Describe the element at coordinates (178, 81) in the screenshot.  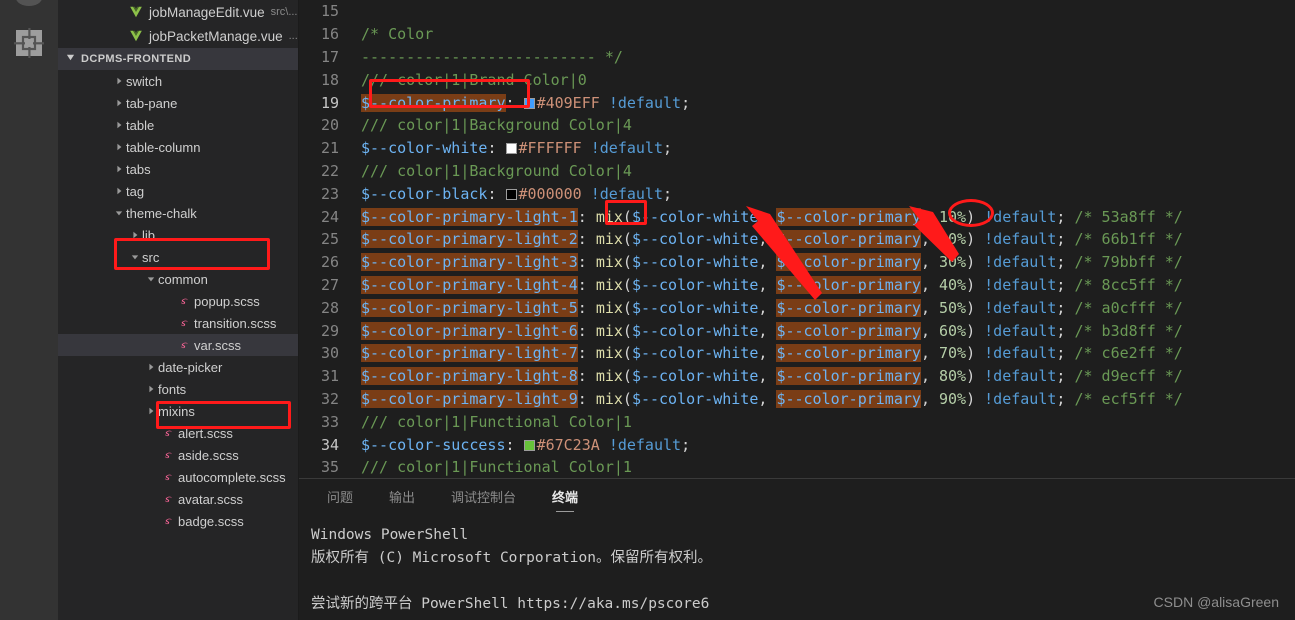
I see `tree-item-switch: switch` at that location.